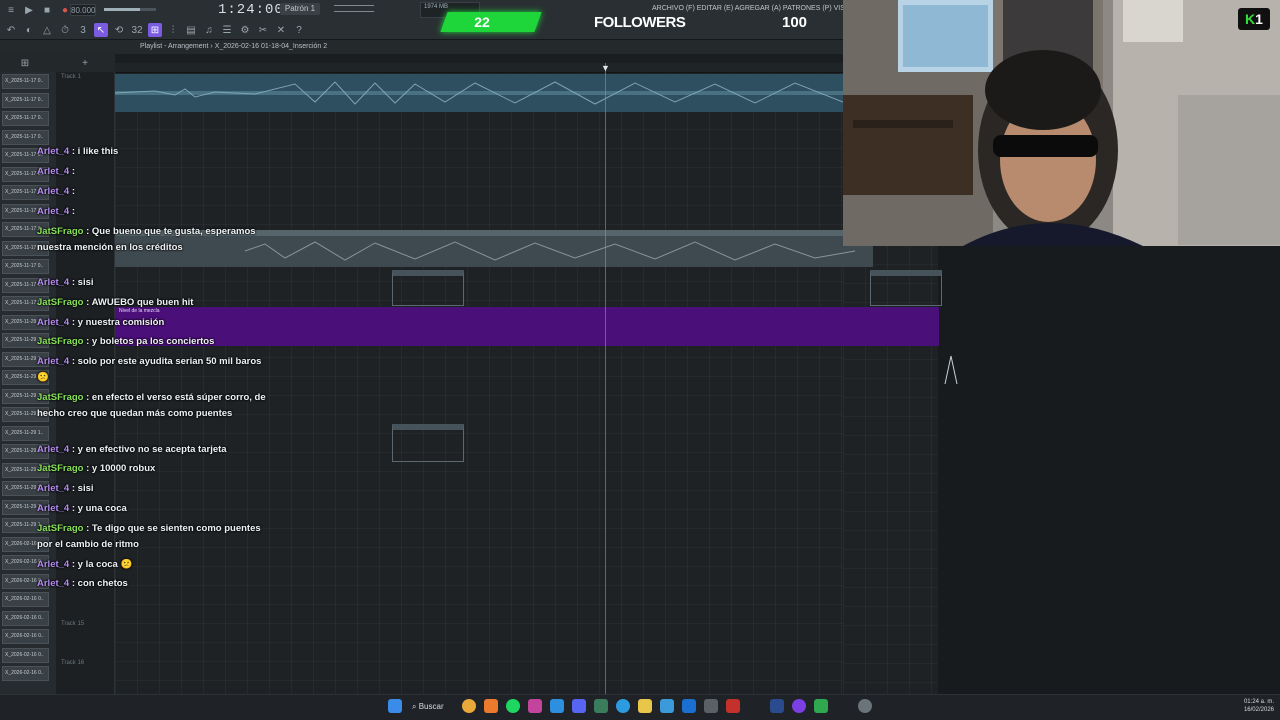 The width and height of the screenshot is (1280, 720). Describe the element at coordinates (1256, 706) in the screenshot. I see `system-clock: 01:24 a. m. 16/02/2026` at that location.